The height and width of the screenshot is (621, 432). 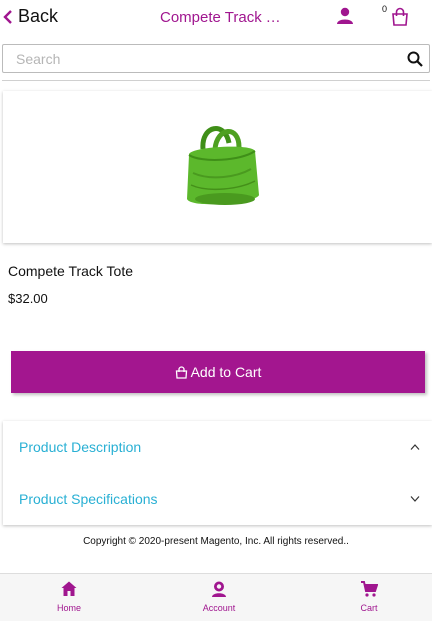 I want to click on accordion-label: Product Description, so click(x=80, y=447).